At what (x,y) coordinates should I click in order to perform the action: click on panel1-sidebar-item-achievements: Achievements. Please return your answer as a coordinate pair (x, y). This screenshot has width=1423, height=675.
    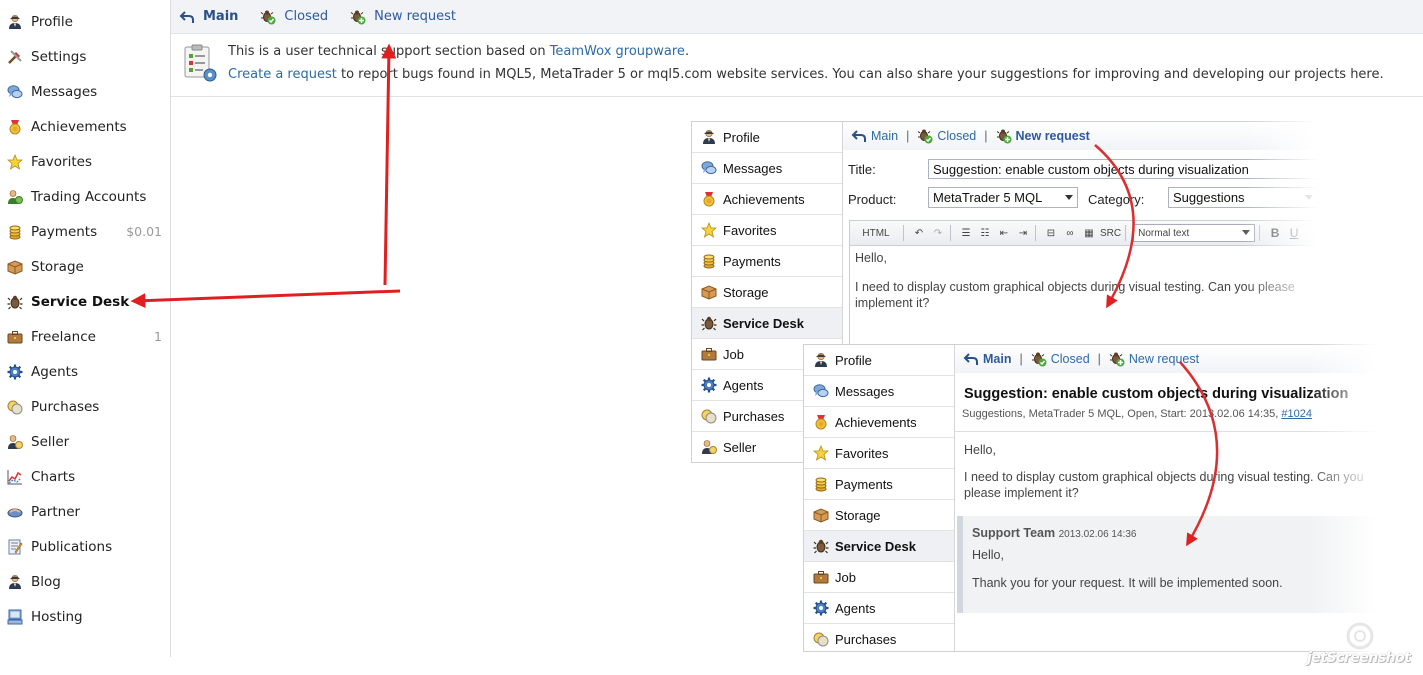
    Looking at the image, I should click on (767, 199).